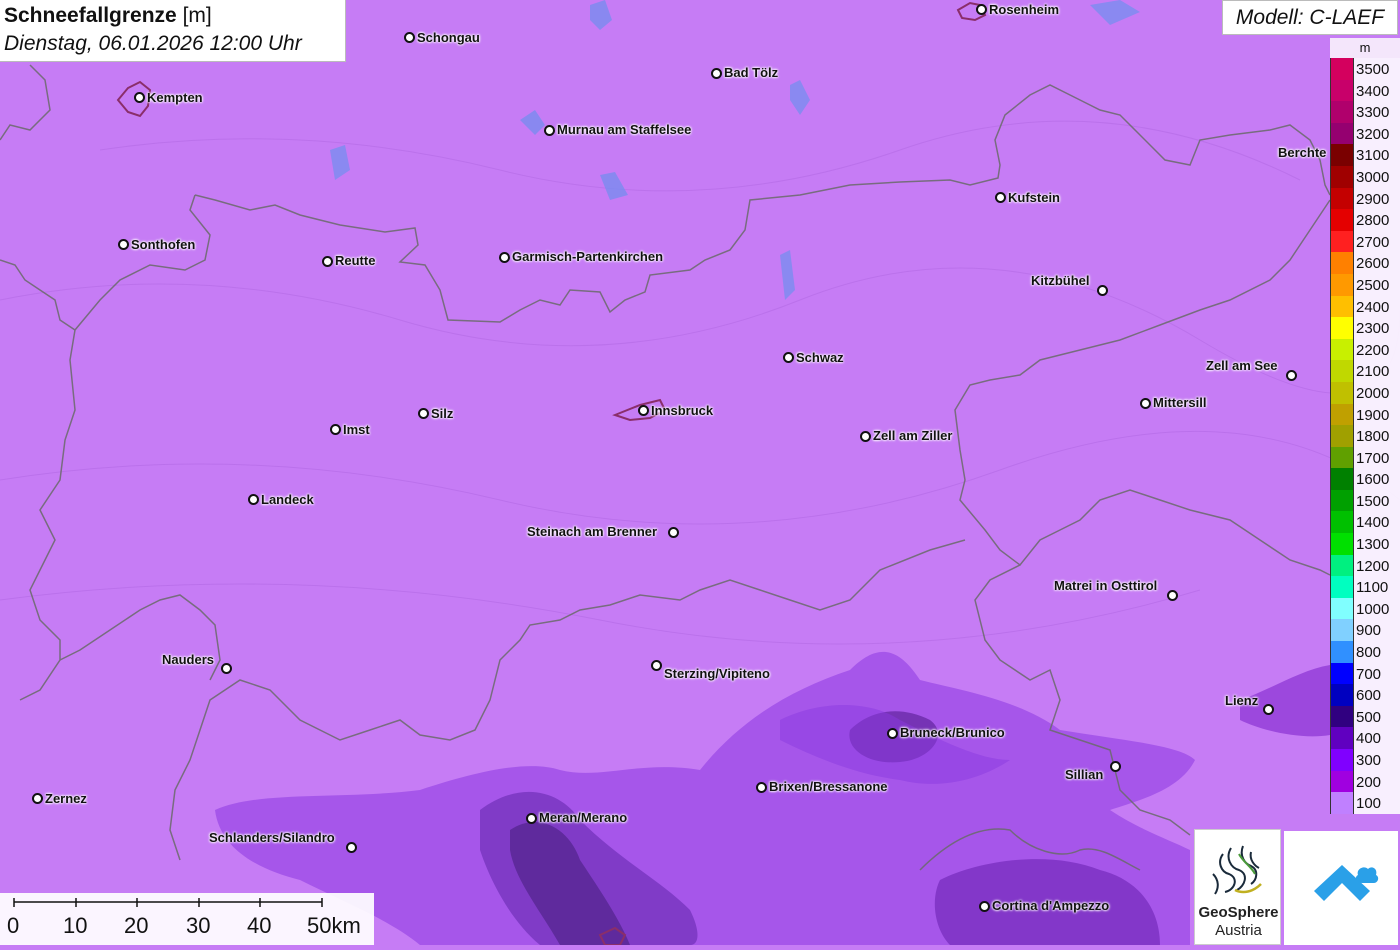  What do you see at coordinates (153, 43) in the screenshot?
I see `forecast-datetime: Dienstag, 06.01.2026 12:00 Uhr` at bounding box center [153, 43].